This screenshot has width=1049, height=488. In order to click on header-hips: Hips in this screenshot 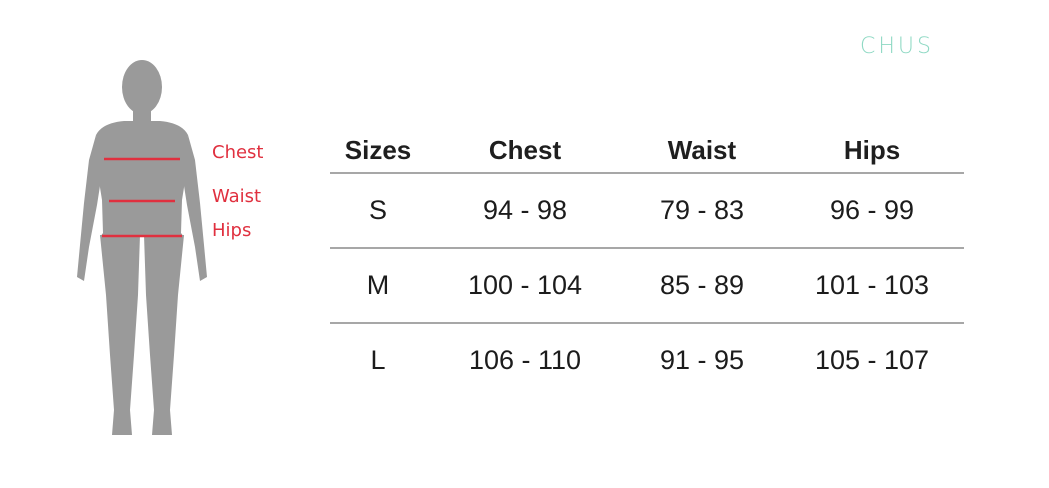, I will do `click(872, 149)`.